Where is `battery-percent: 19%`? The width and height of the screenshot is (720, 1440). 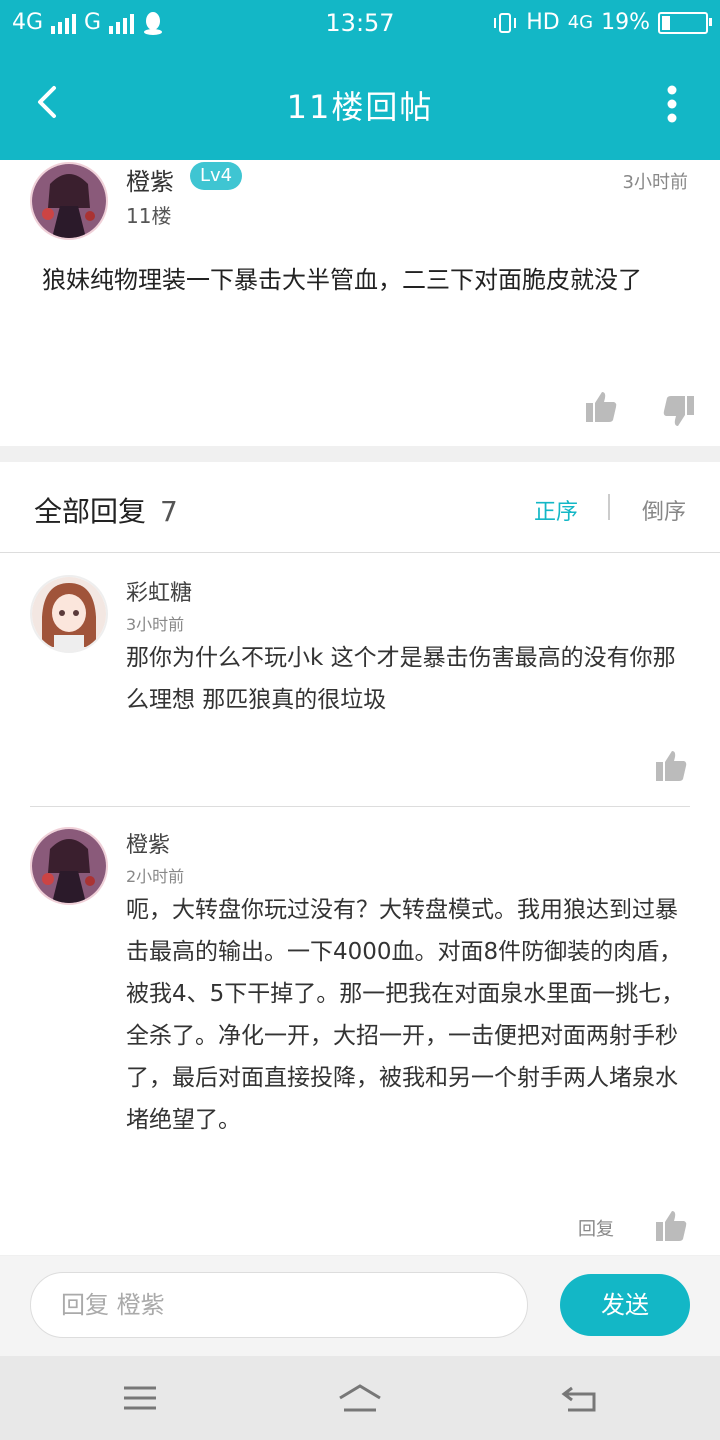 battery-percent: 19% is located at coordinates (625, 22).